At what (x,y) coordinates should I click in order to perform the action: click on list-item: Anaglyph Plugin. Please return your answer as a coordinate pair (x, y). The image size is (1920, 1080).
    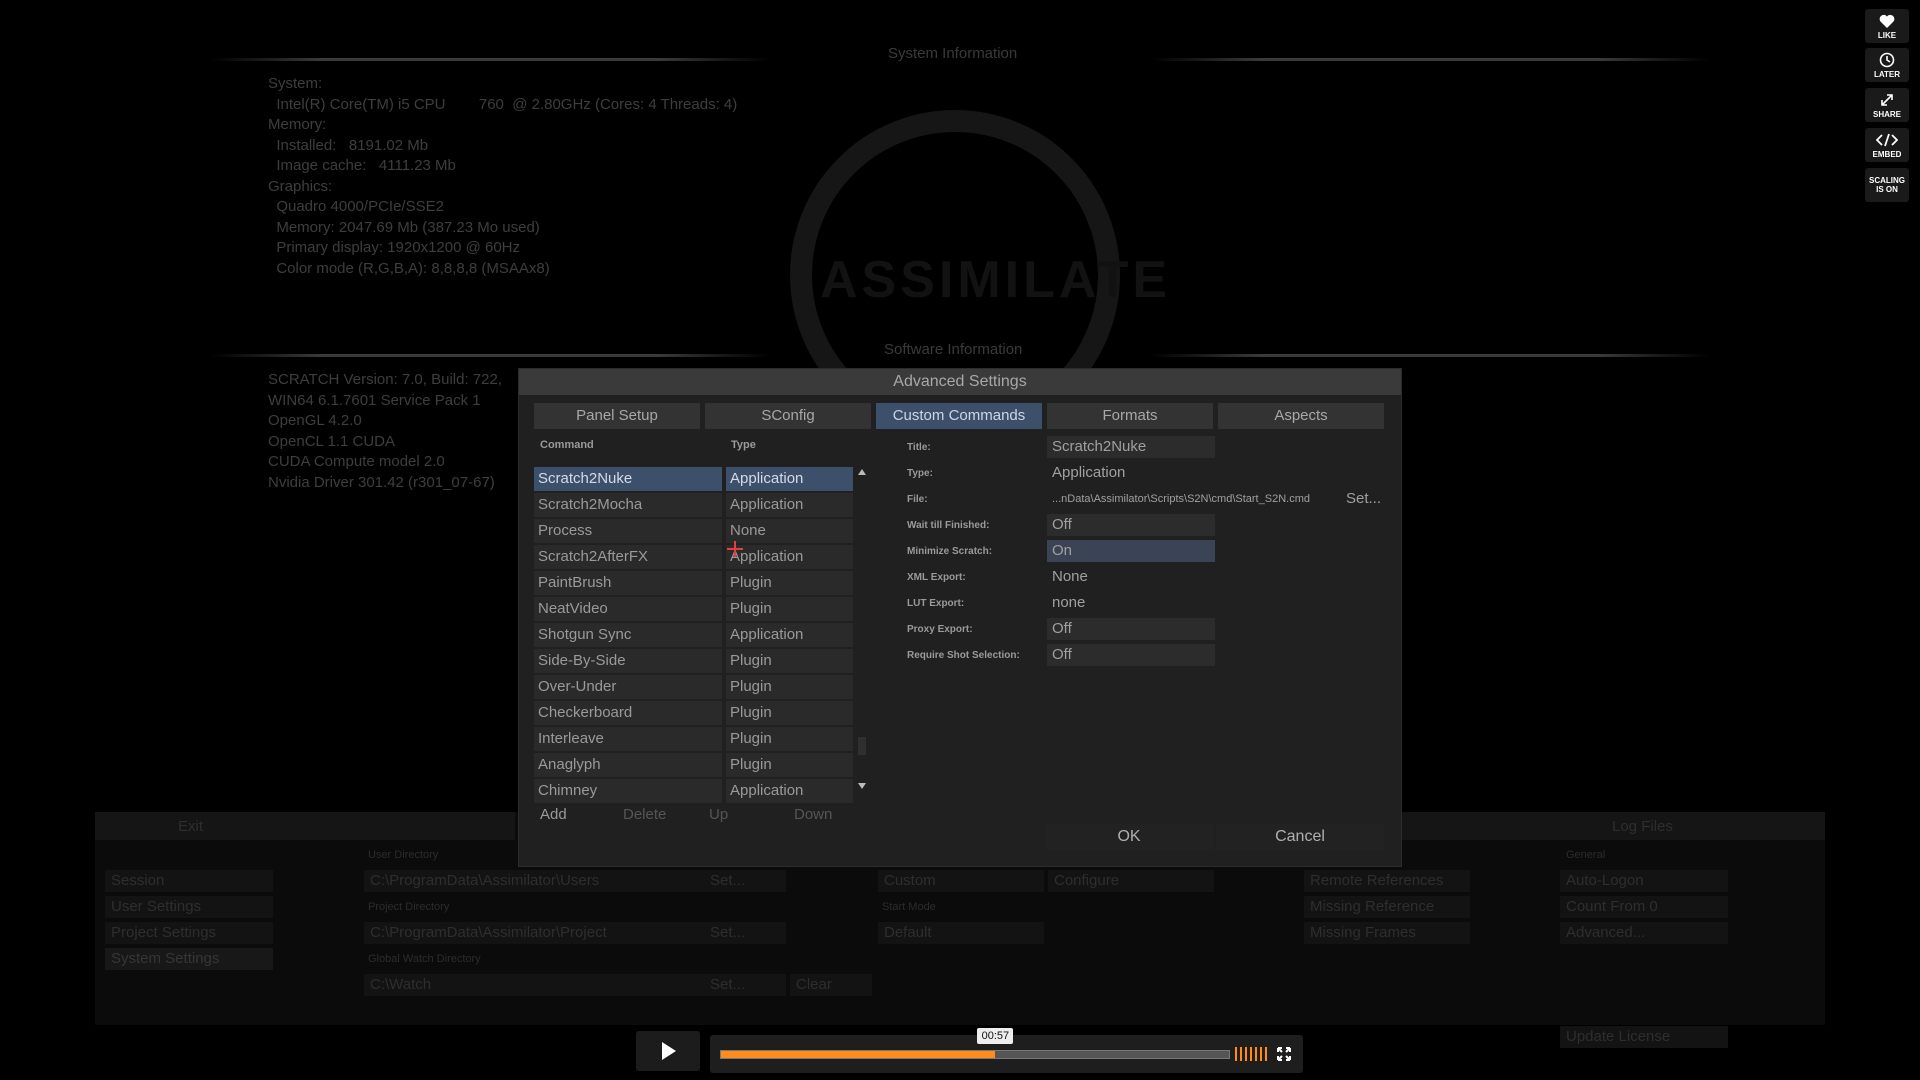
    Looking at the image, I should click on (693, 765).